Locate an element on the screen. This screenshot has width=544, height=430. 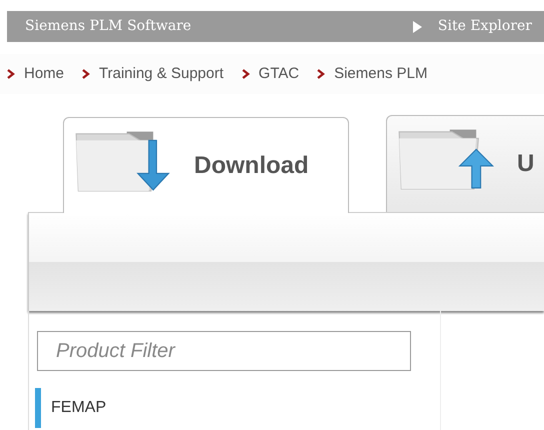
product-filter-field: Product Filter is located at coordinates (224, 351).